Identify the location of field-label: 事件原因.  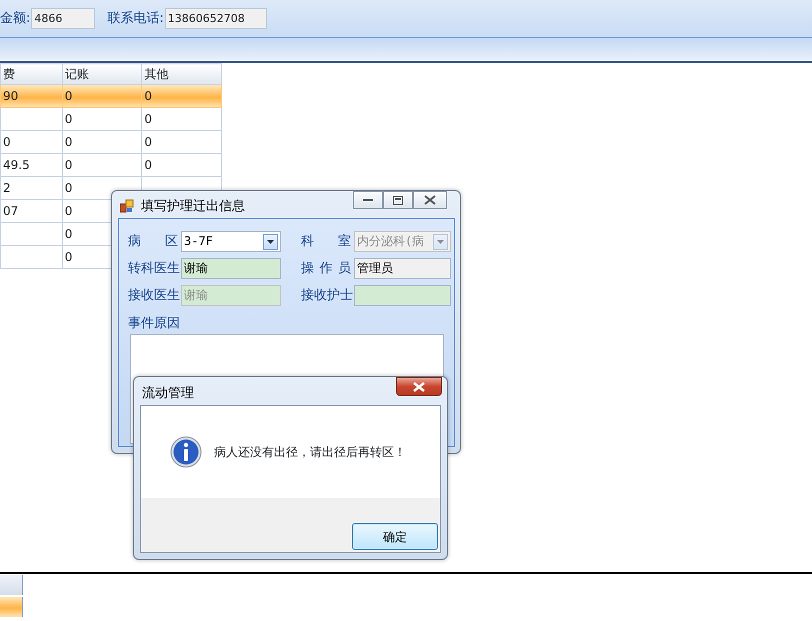
(153, 324).